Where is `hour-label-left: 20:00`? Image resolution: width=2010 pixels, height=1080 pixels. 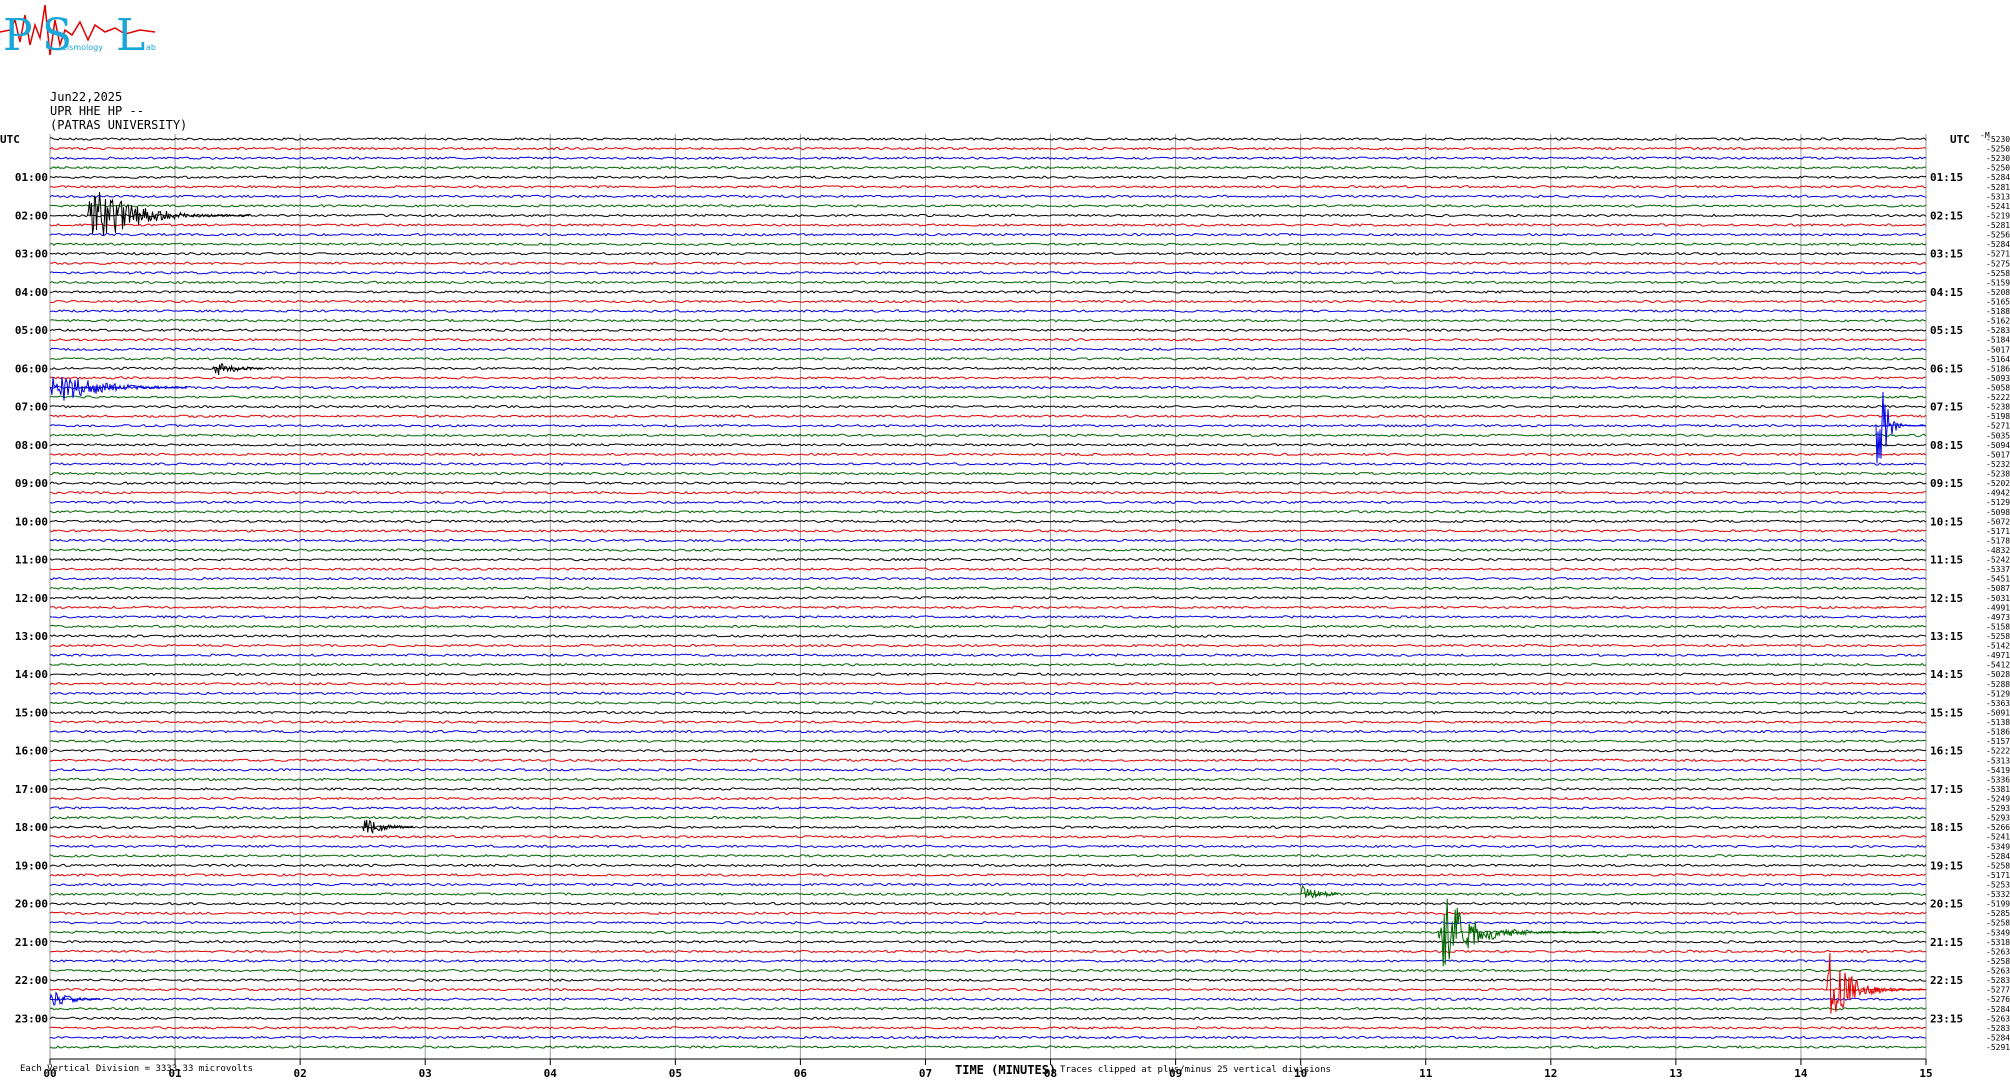
hour-label-left: 20:00 is located at coordinates (31, 904).